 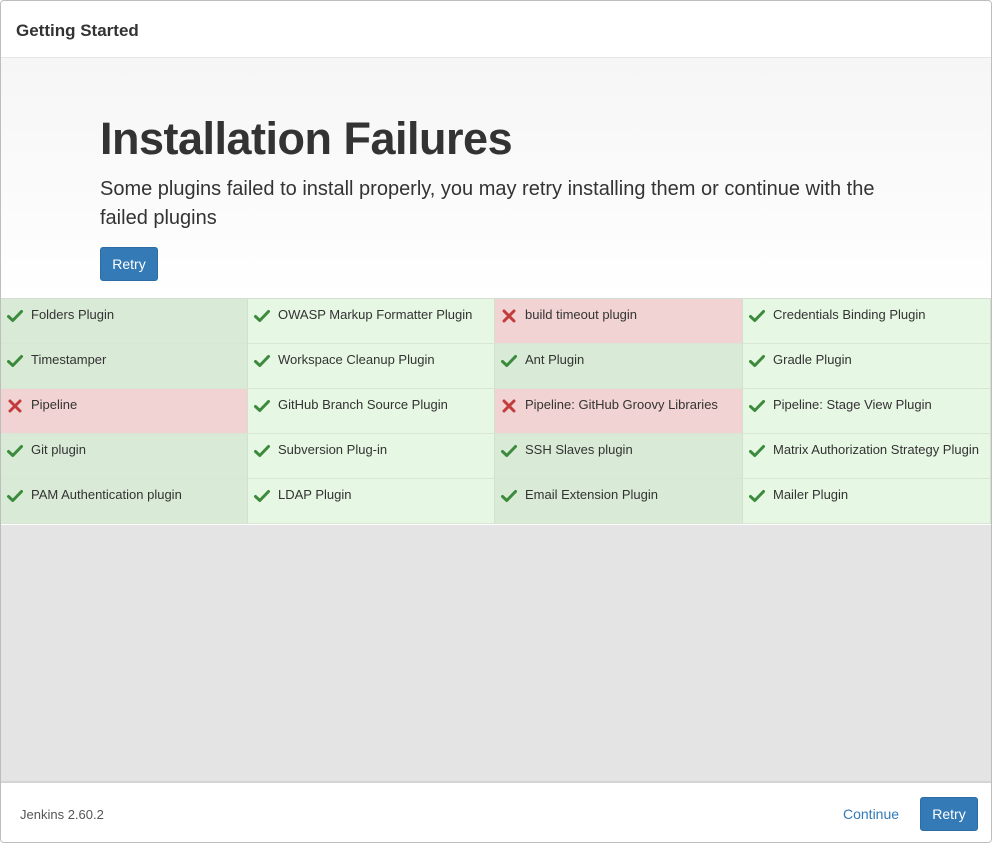 What do you see at coordinates (496, 811) in the screenshot?
I see `dialog-footer: Jenkins 2.60.2 Continue Retry` at bounding box center [496, 811].